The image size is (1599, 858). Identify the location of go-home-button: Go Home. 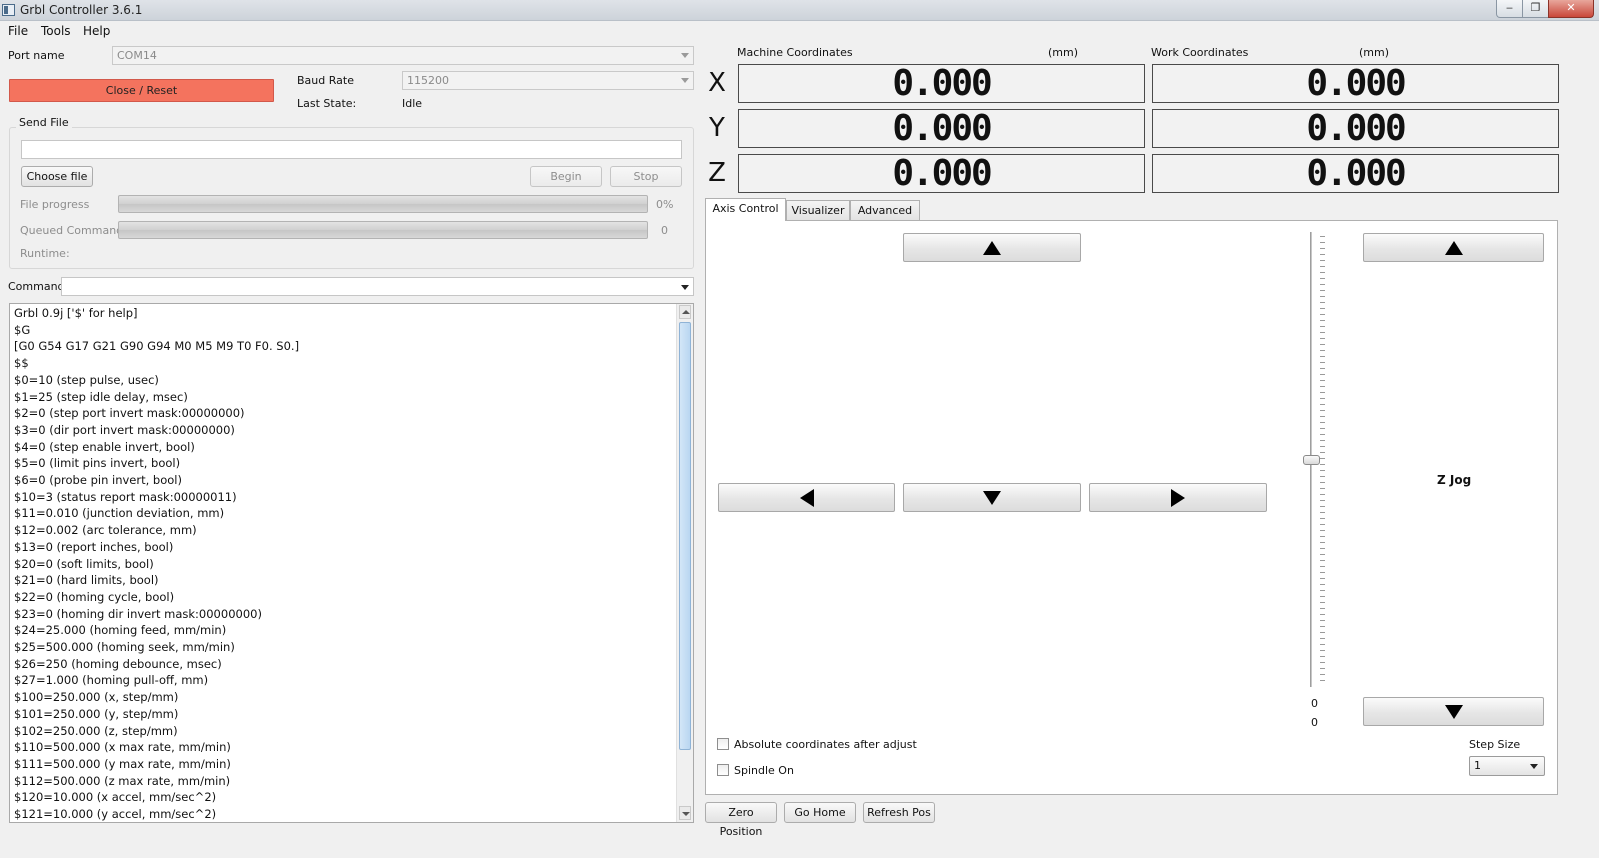
(820, 812).